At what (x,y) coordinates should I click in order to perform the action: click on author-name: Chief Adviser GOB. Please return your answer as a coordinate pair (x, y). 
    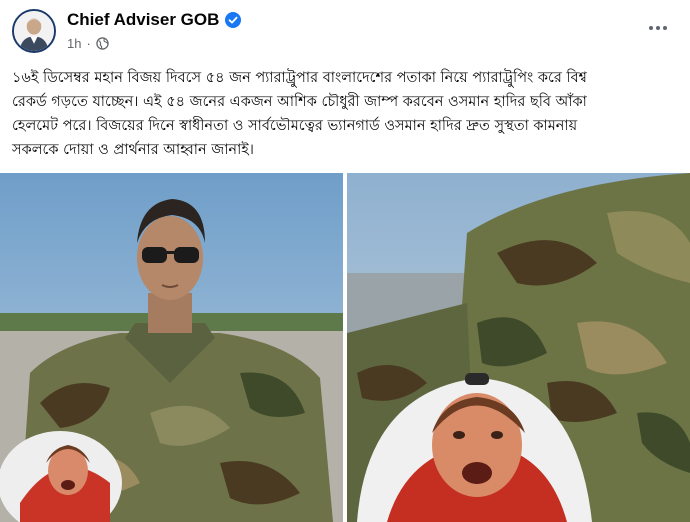
    Looking at the image, I should click on (143, 20).